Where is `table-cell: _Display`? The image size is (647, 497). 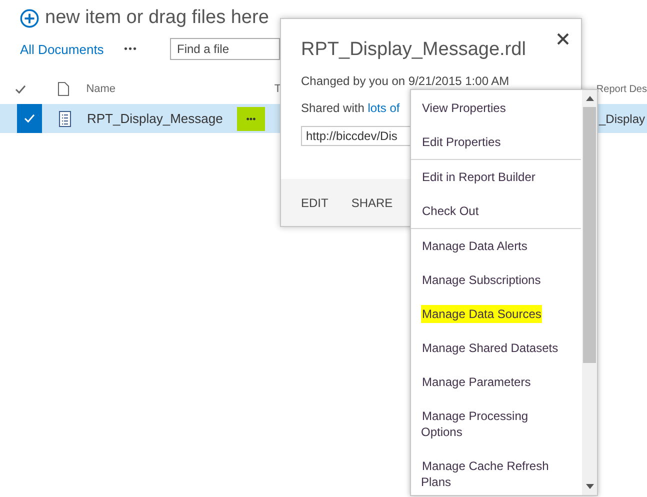 table-cell: _Display is located at coordinates (622, 119).